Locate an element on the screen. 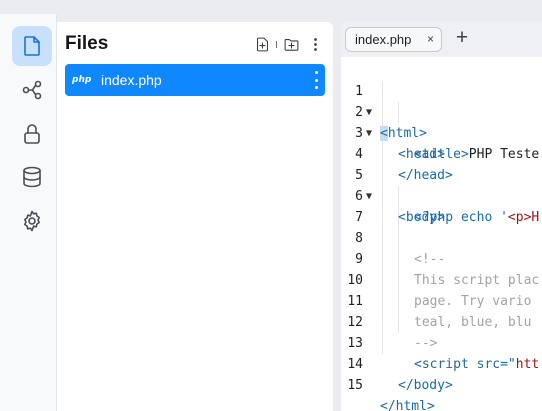 This screenshot has width=542, height=411. rail-lock-button is located at coordinates (32, 134).